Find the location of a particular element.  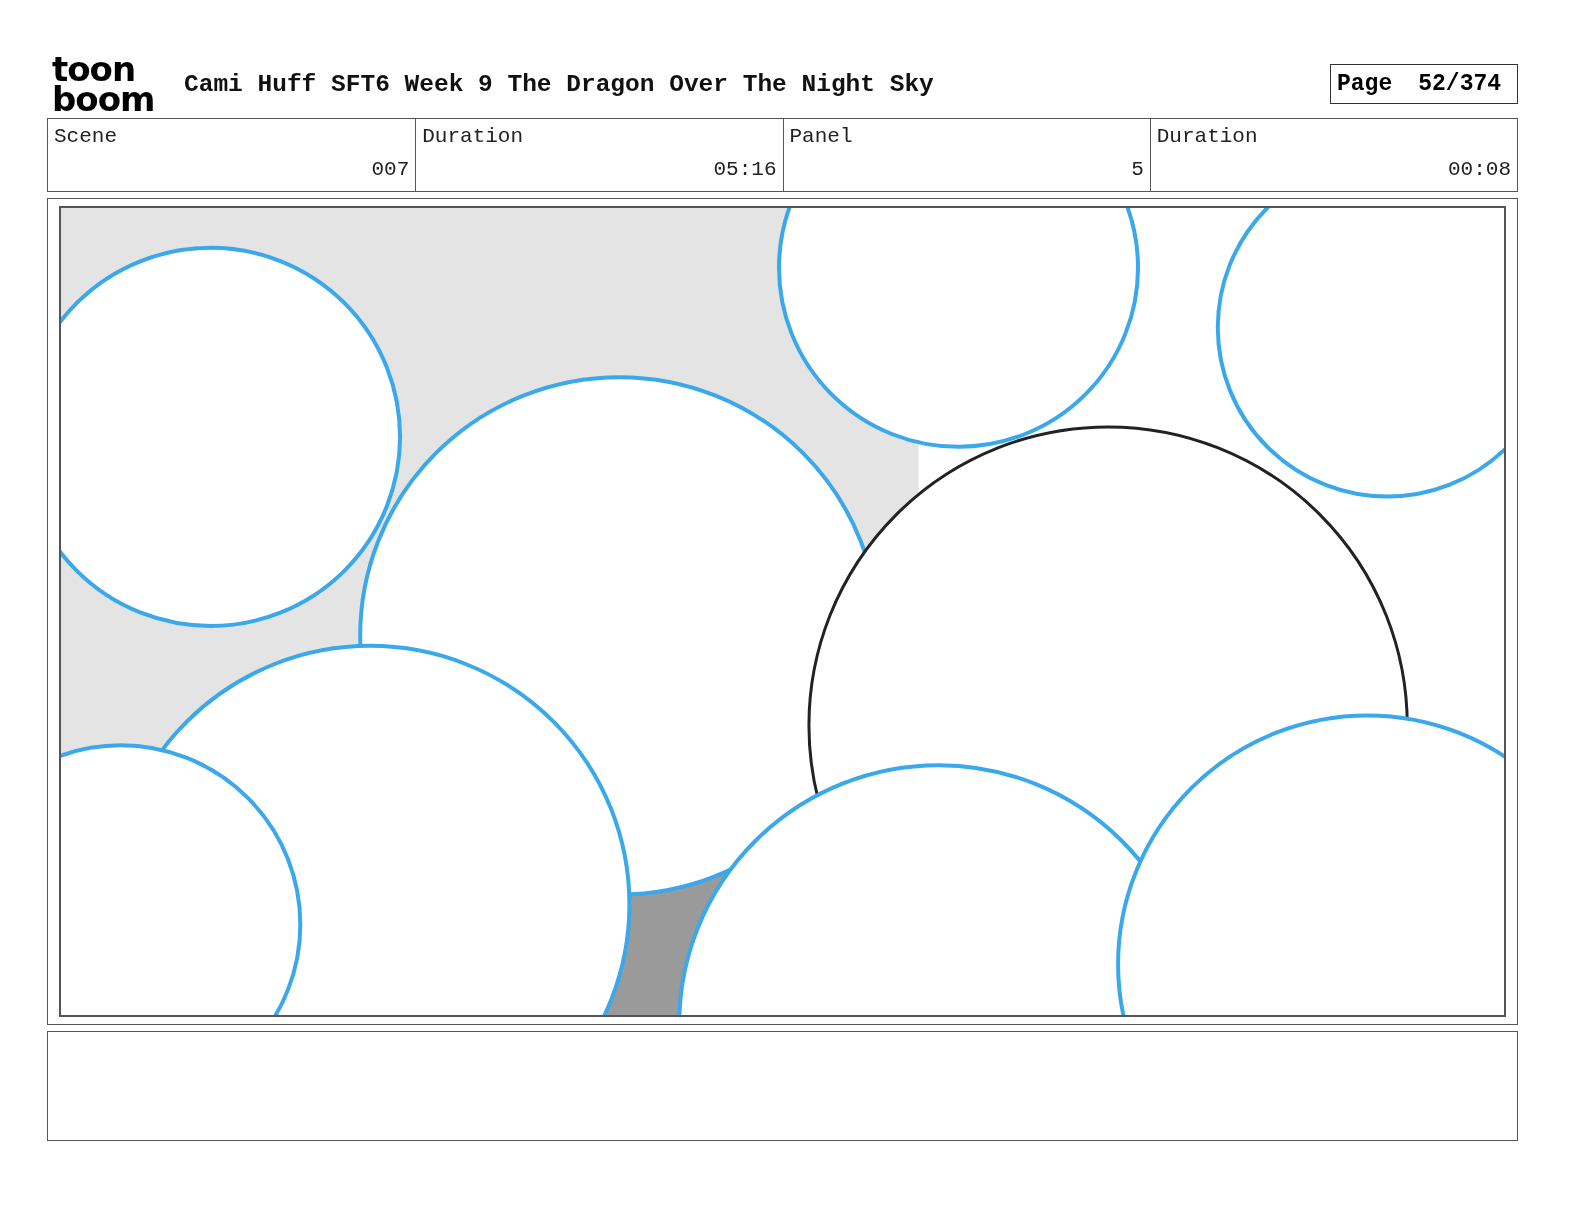

storyboard-title: Cami Huff SFT6 Week 9 The Dragon Over The Night Sky is located at coordinates (559, 84).